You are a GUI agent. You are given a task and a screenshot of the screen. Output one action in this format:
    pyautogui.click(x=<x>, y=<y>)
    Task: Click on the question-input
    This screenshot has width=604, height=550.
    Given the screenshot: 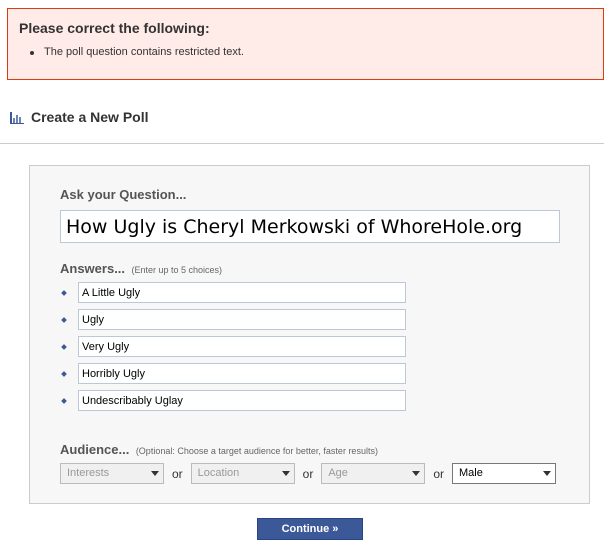 What is the action you would take?
    pyautogui.click(x=310, y=226)
    